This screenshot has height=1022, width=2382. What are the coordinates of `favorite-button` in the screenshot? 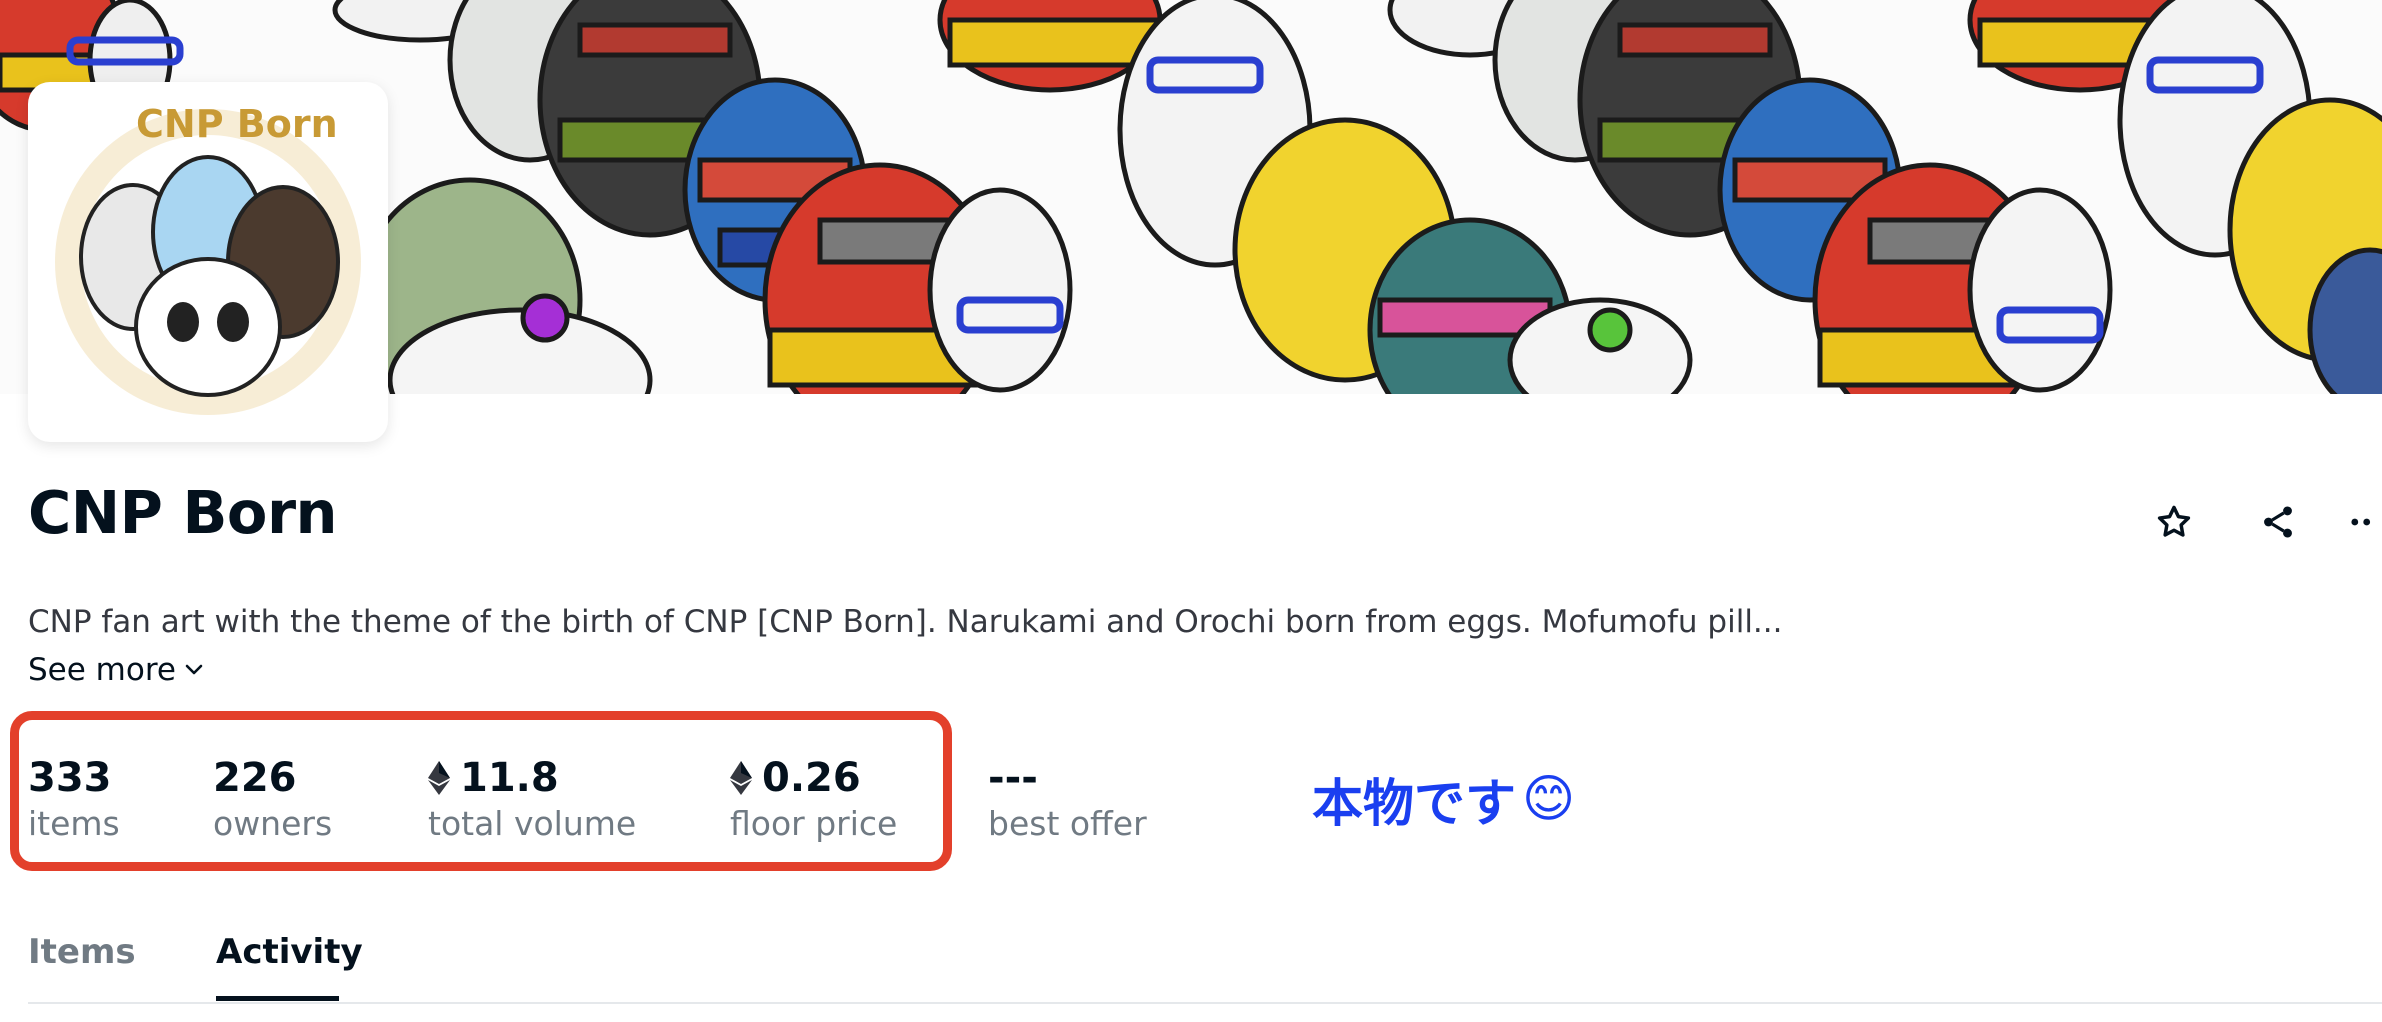 It's located at (2174, 522).